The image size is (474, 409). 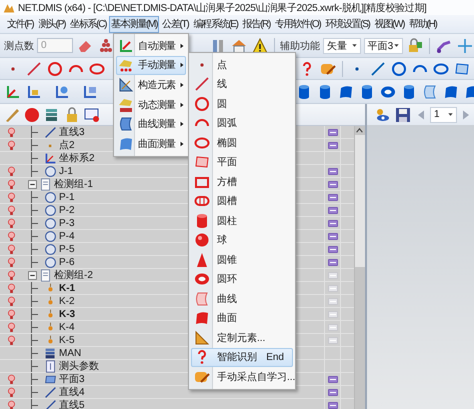 I want to click on tree-item-label: P-4, so click(x=67, y=236).